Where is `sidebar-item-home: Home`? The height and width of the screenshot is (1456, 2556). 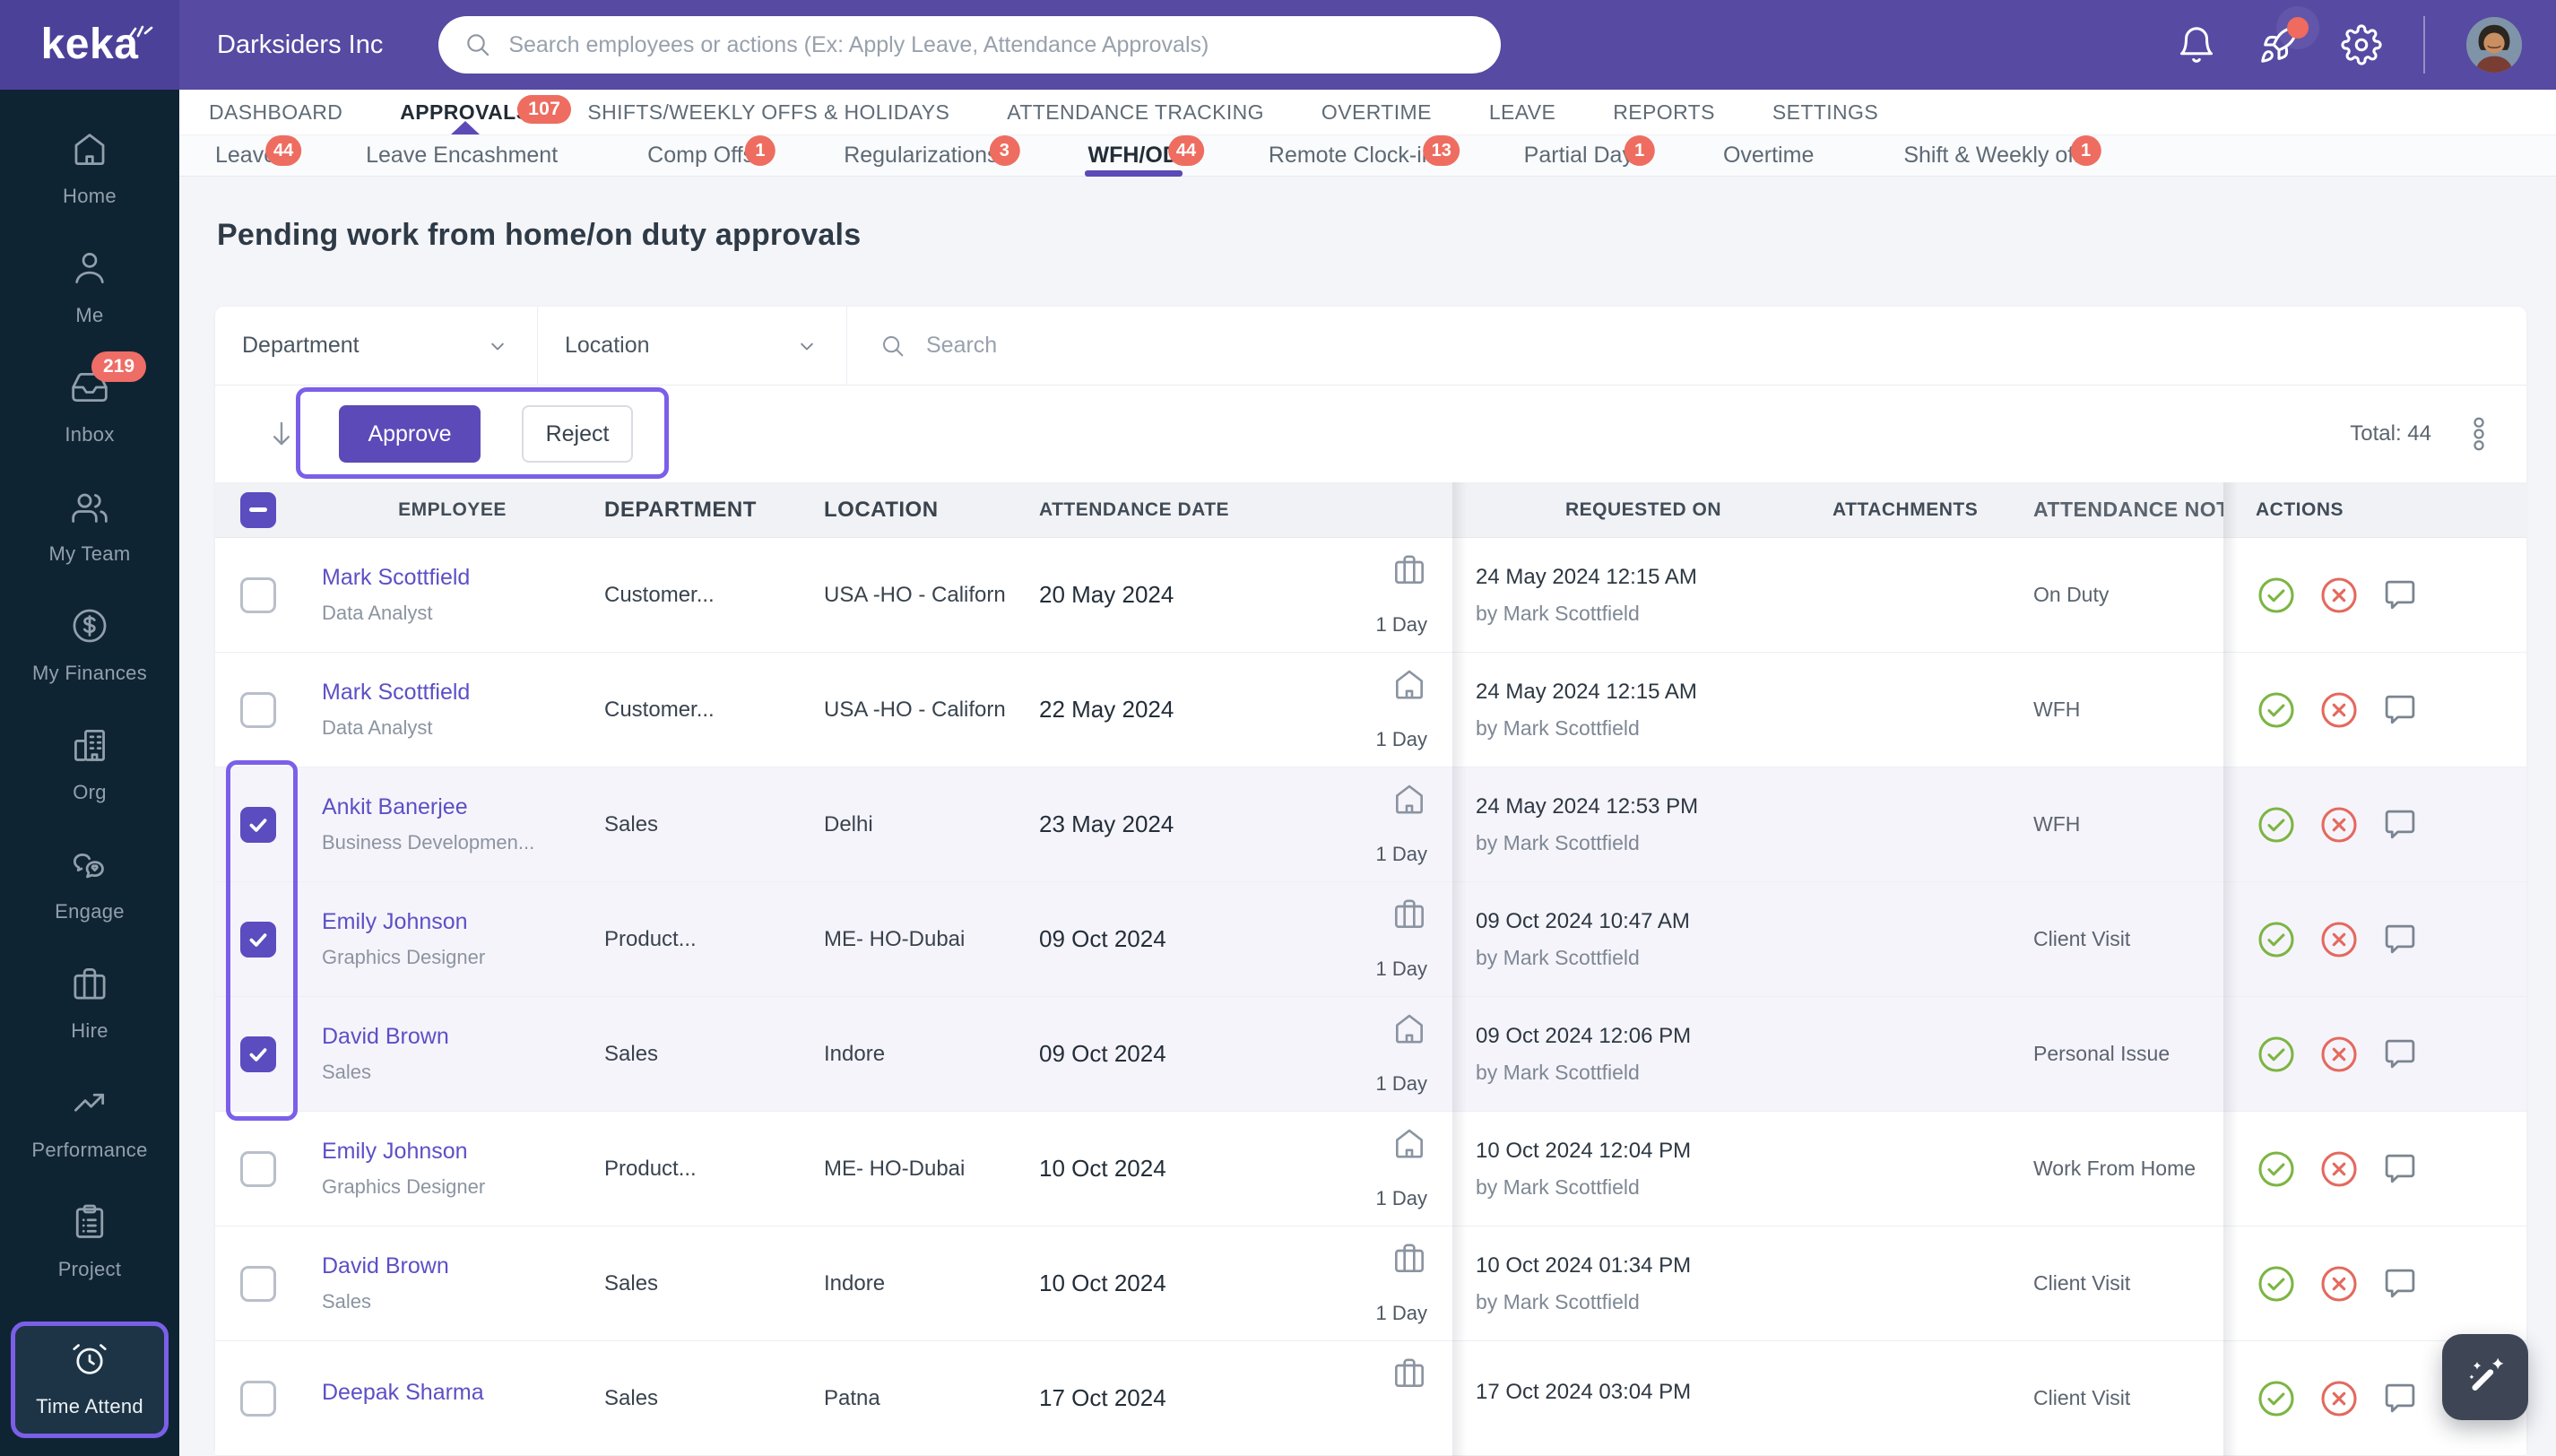 sidebar-item-home: Home is located at coordinates (90, 169).